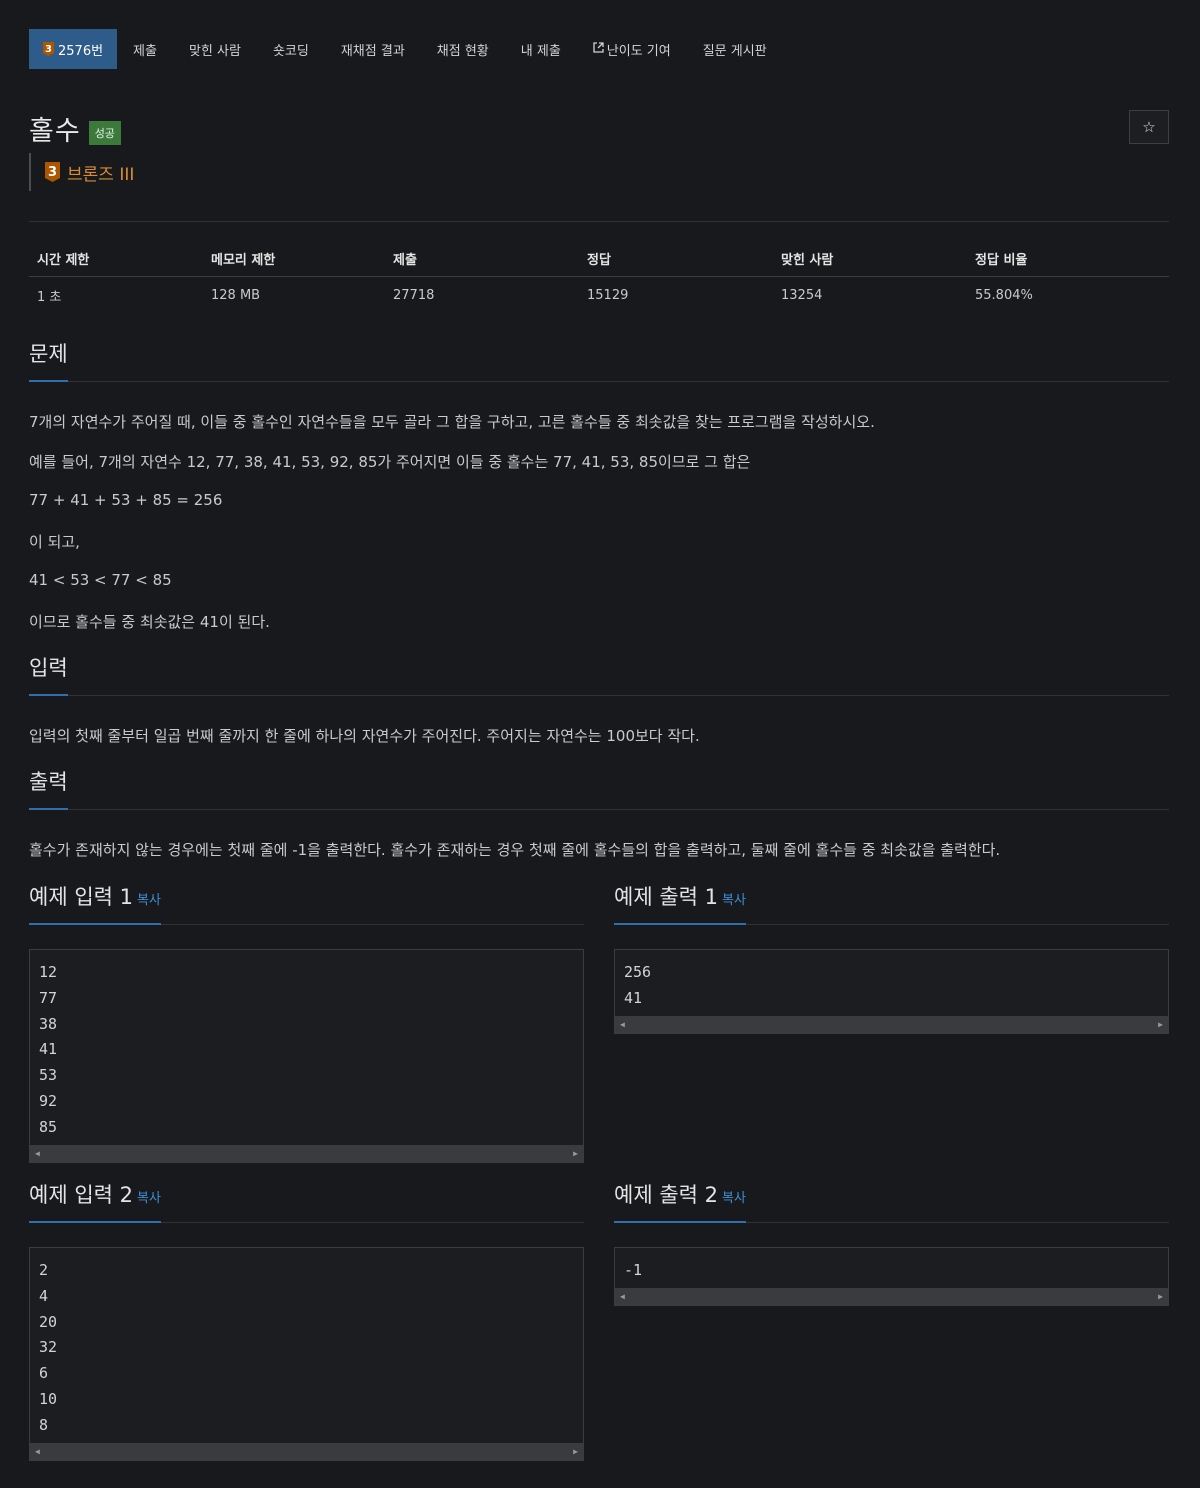 Image resolution: width=1200 pixels, height=1488 pixels. What do you see at coordinates (306, 1201) in the screenshot?
I see `sample-header: 예제 입력 2 복사` at bounding box center [306, 1201].